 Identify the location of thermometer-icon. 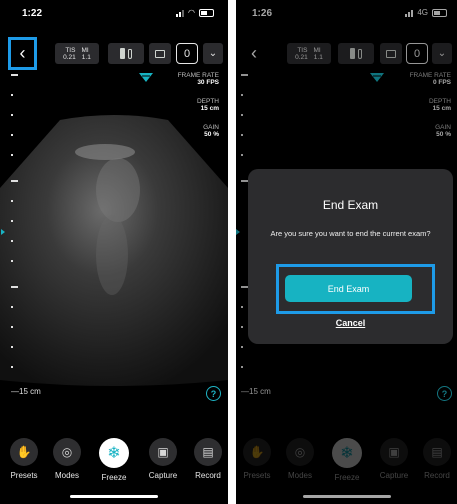
(130, 53).